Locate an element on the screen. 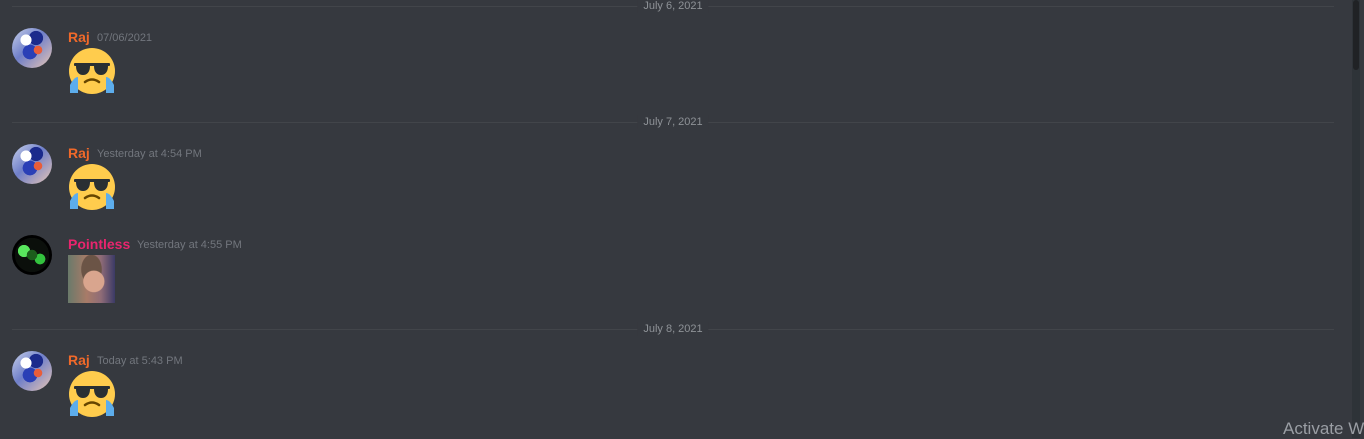 This screenshot has width=1364, height=439. date-divider-label: July 7, 2021 is located at coordinates (673, 122).